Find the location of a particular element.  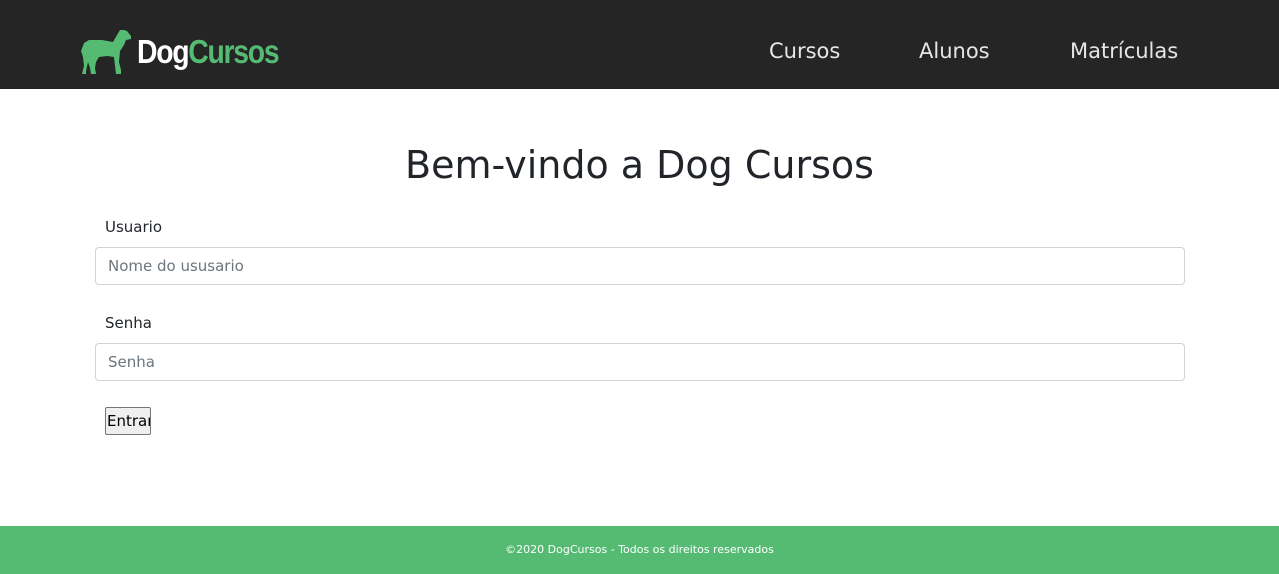

page-title: Bem-vindo a Dog Cursos is located at coordinates (639, 165).